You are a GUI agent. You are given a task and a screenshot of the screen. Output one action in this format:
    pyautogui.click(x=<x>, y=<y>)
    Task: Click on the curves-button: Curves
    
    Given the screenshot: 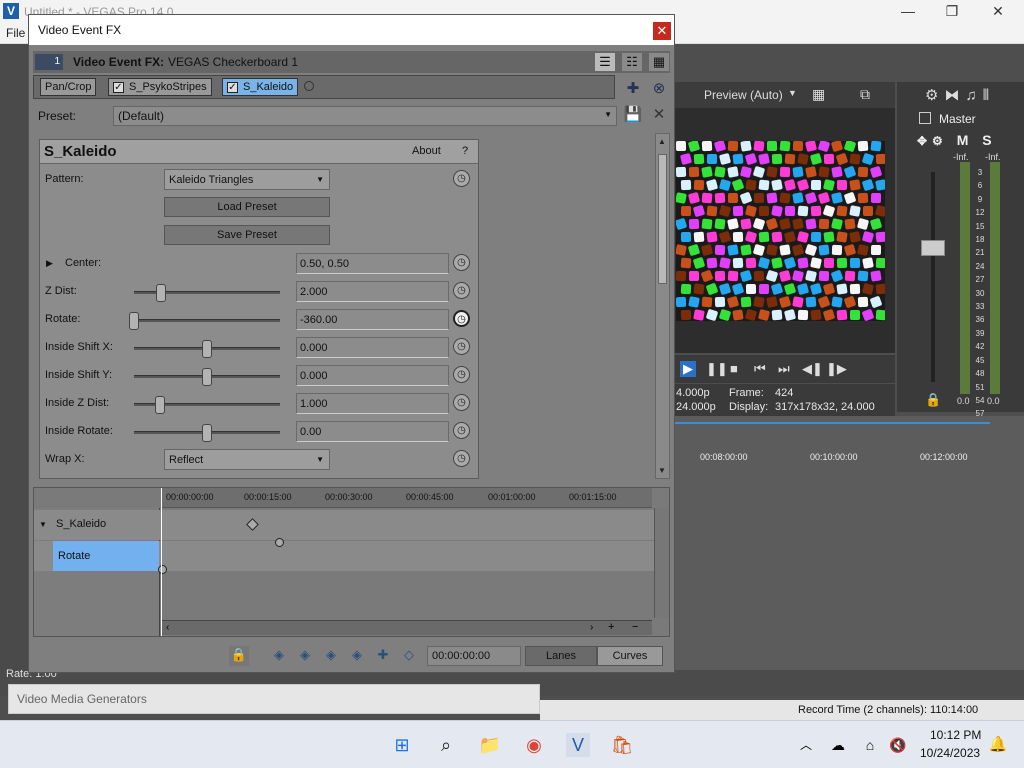 What is the action you would take?
    pyautogui.click(x=630, y=656)
    